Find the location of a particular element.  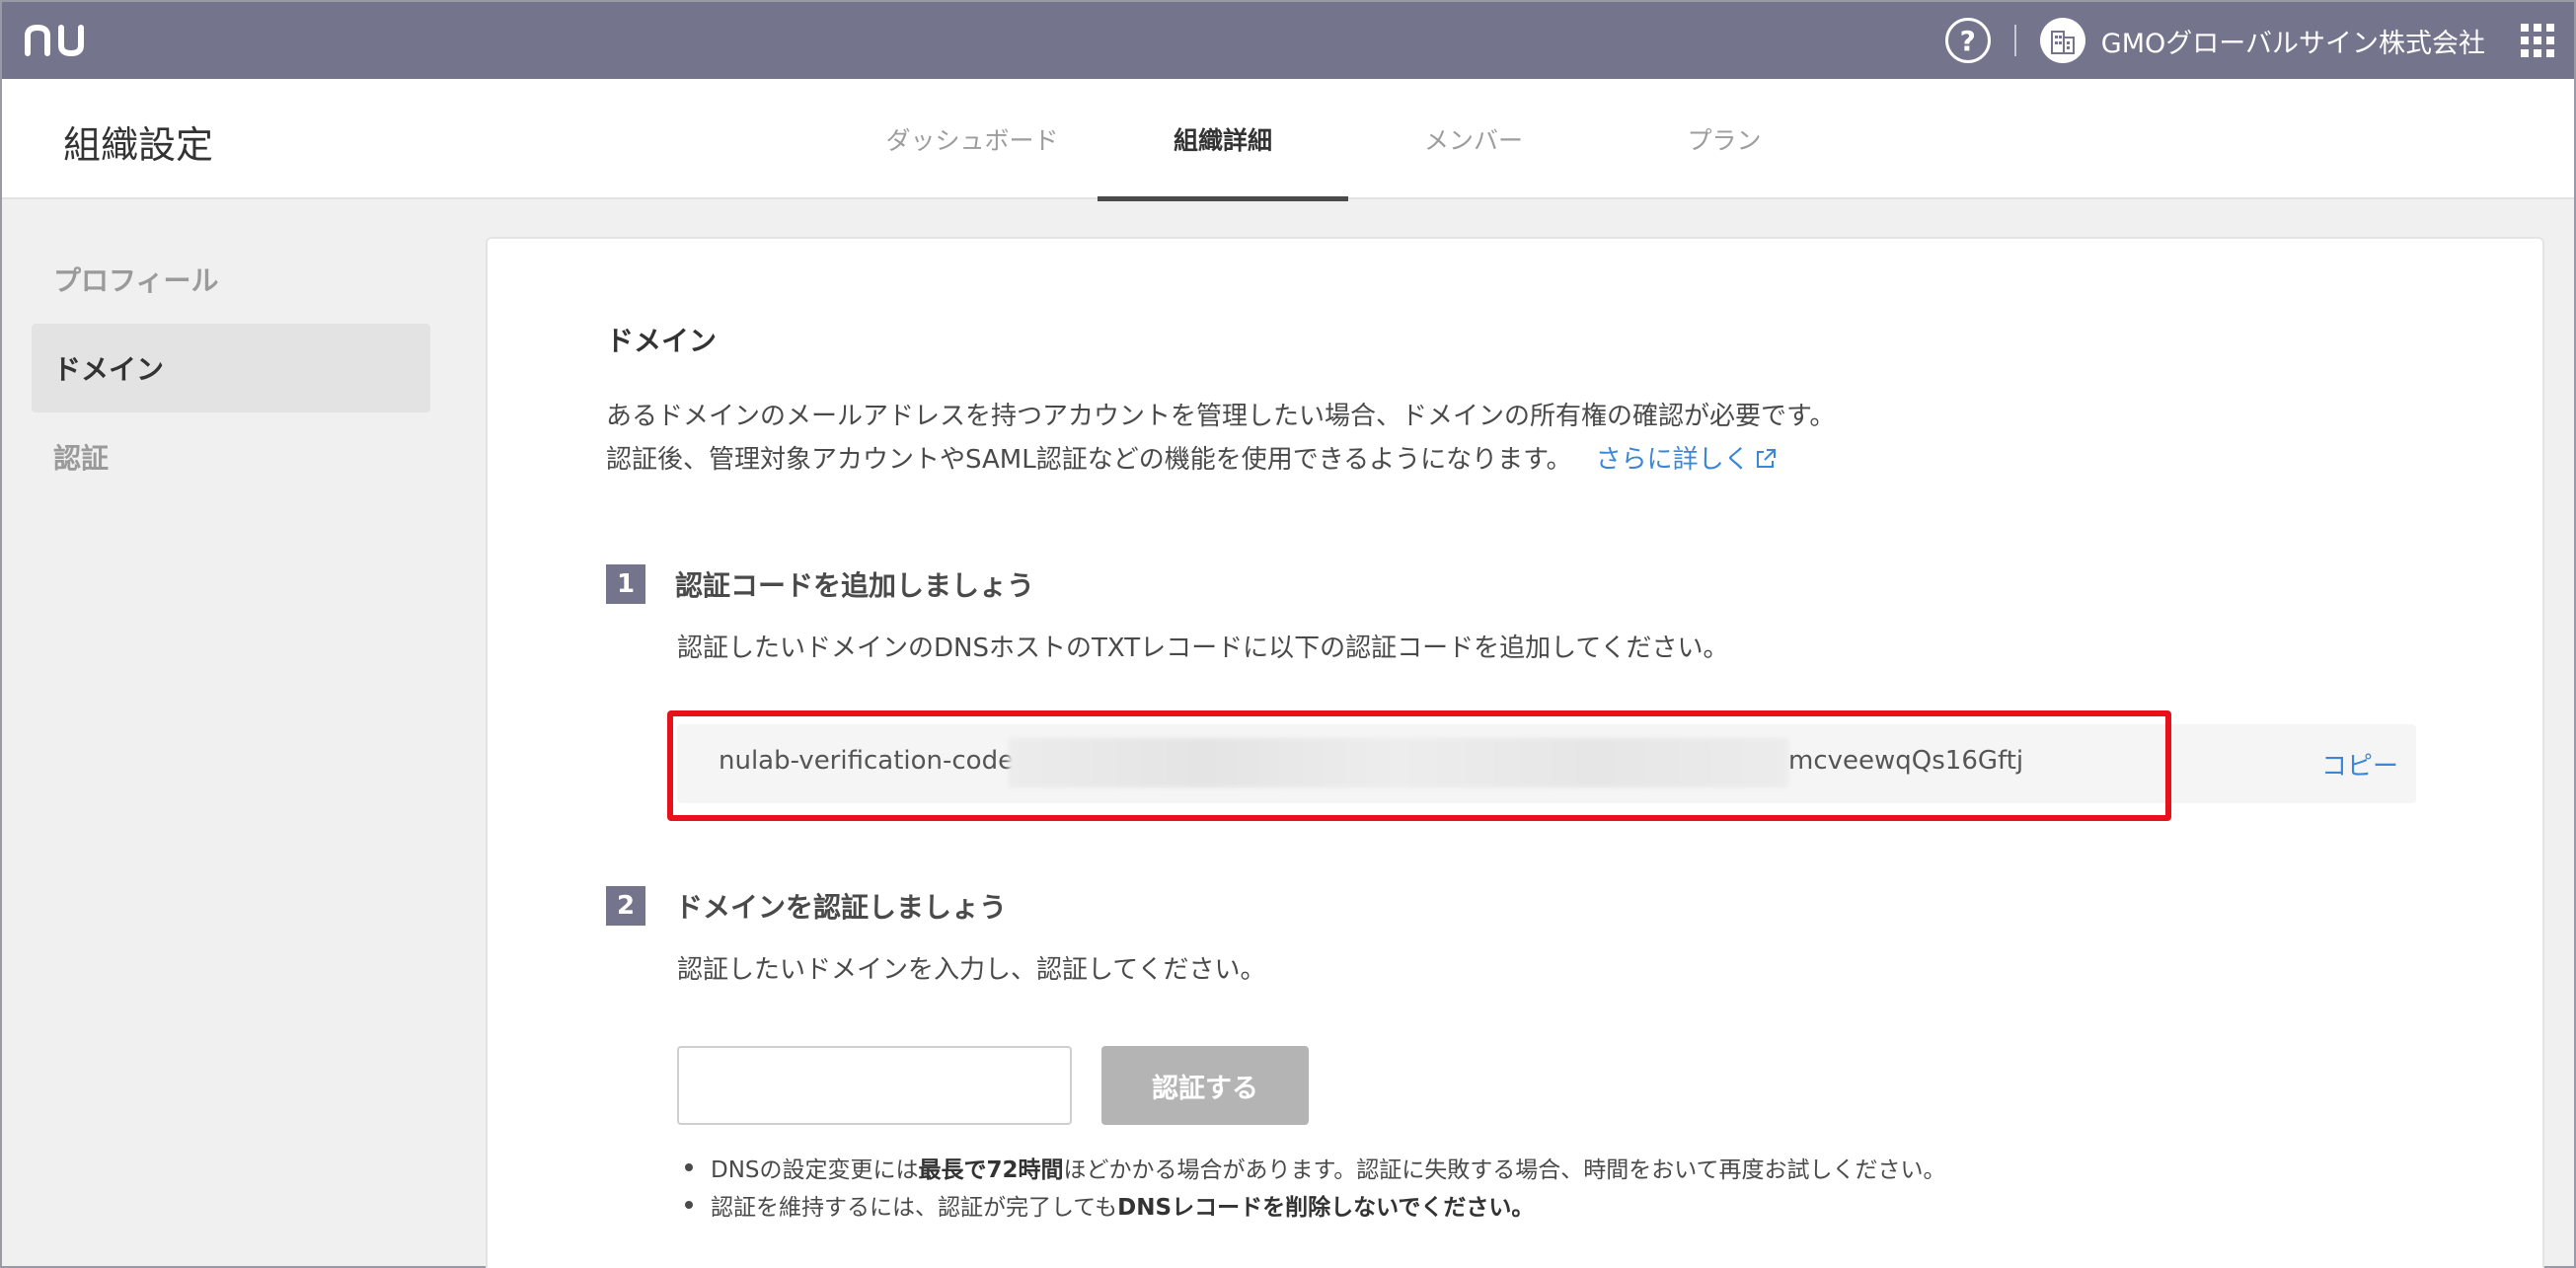

domain-input is located at coordinates (874, 1085).